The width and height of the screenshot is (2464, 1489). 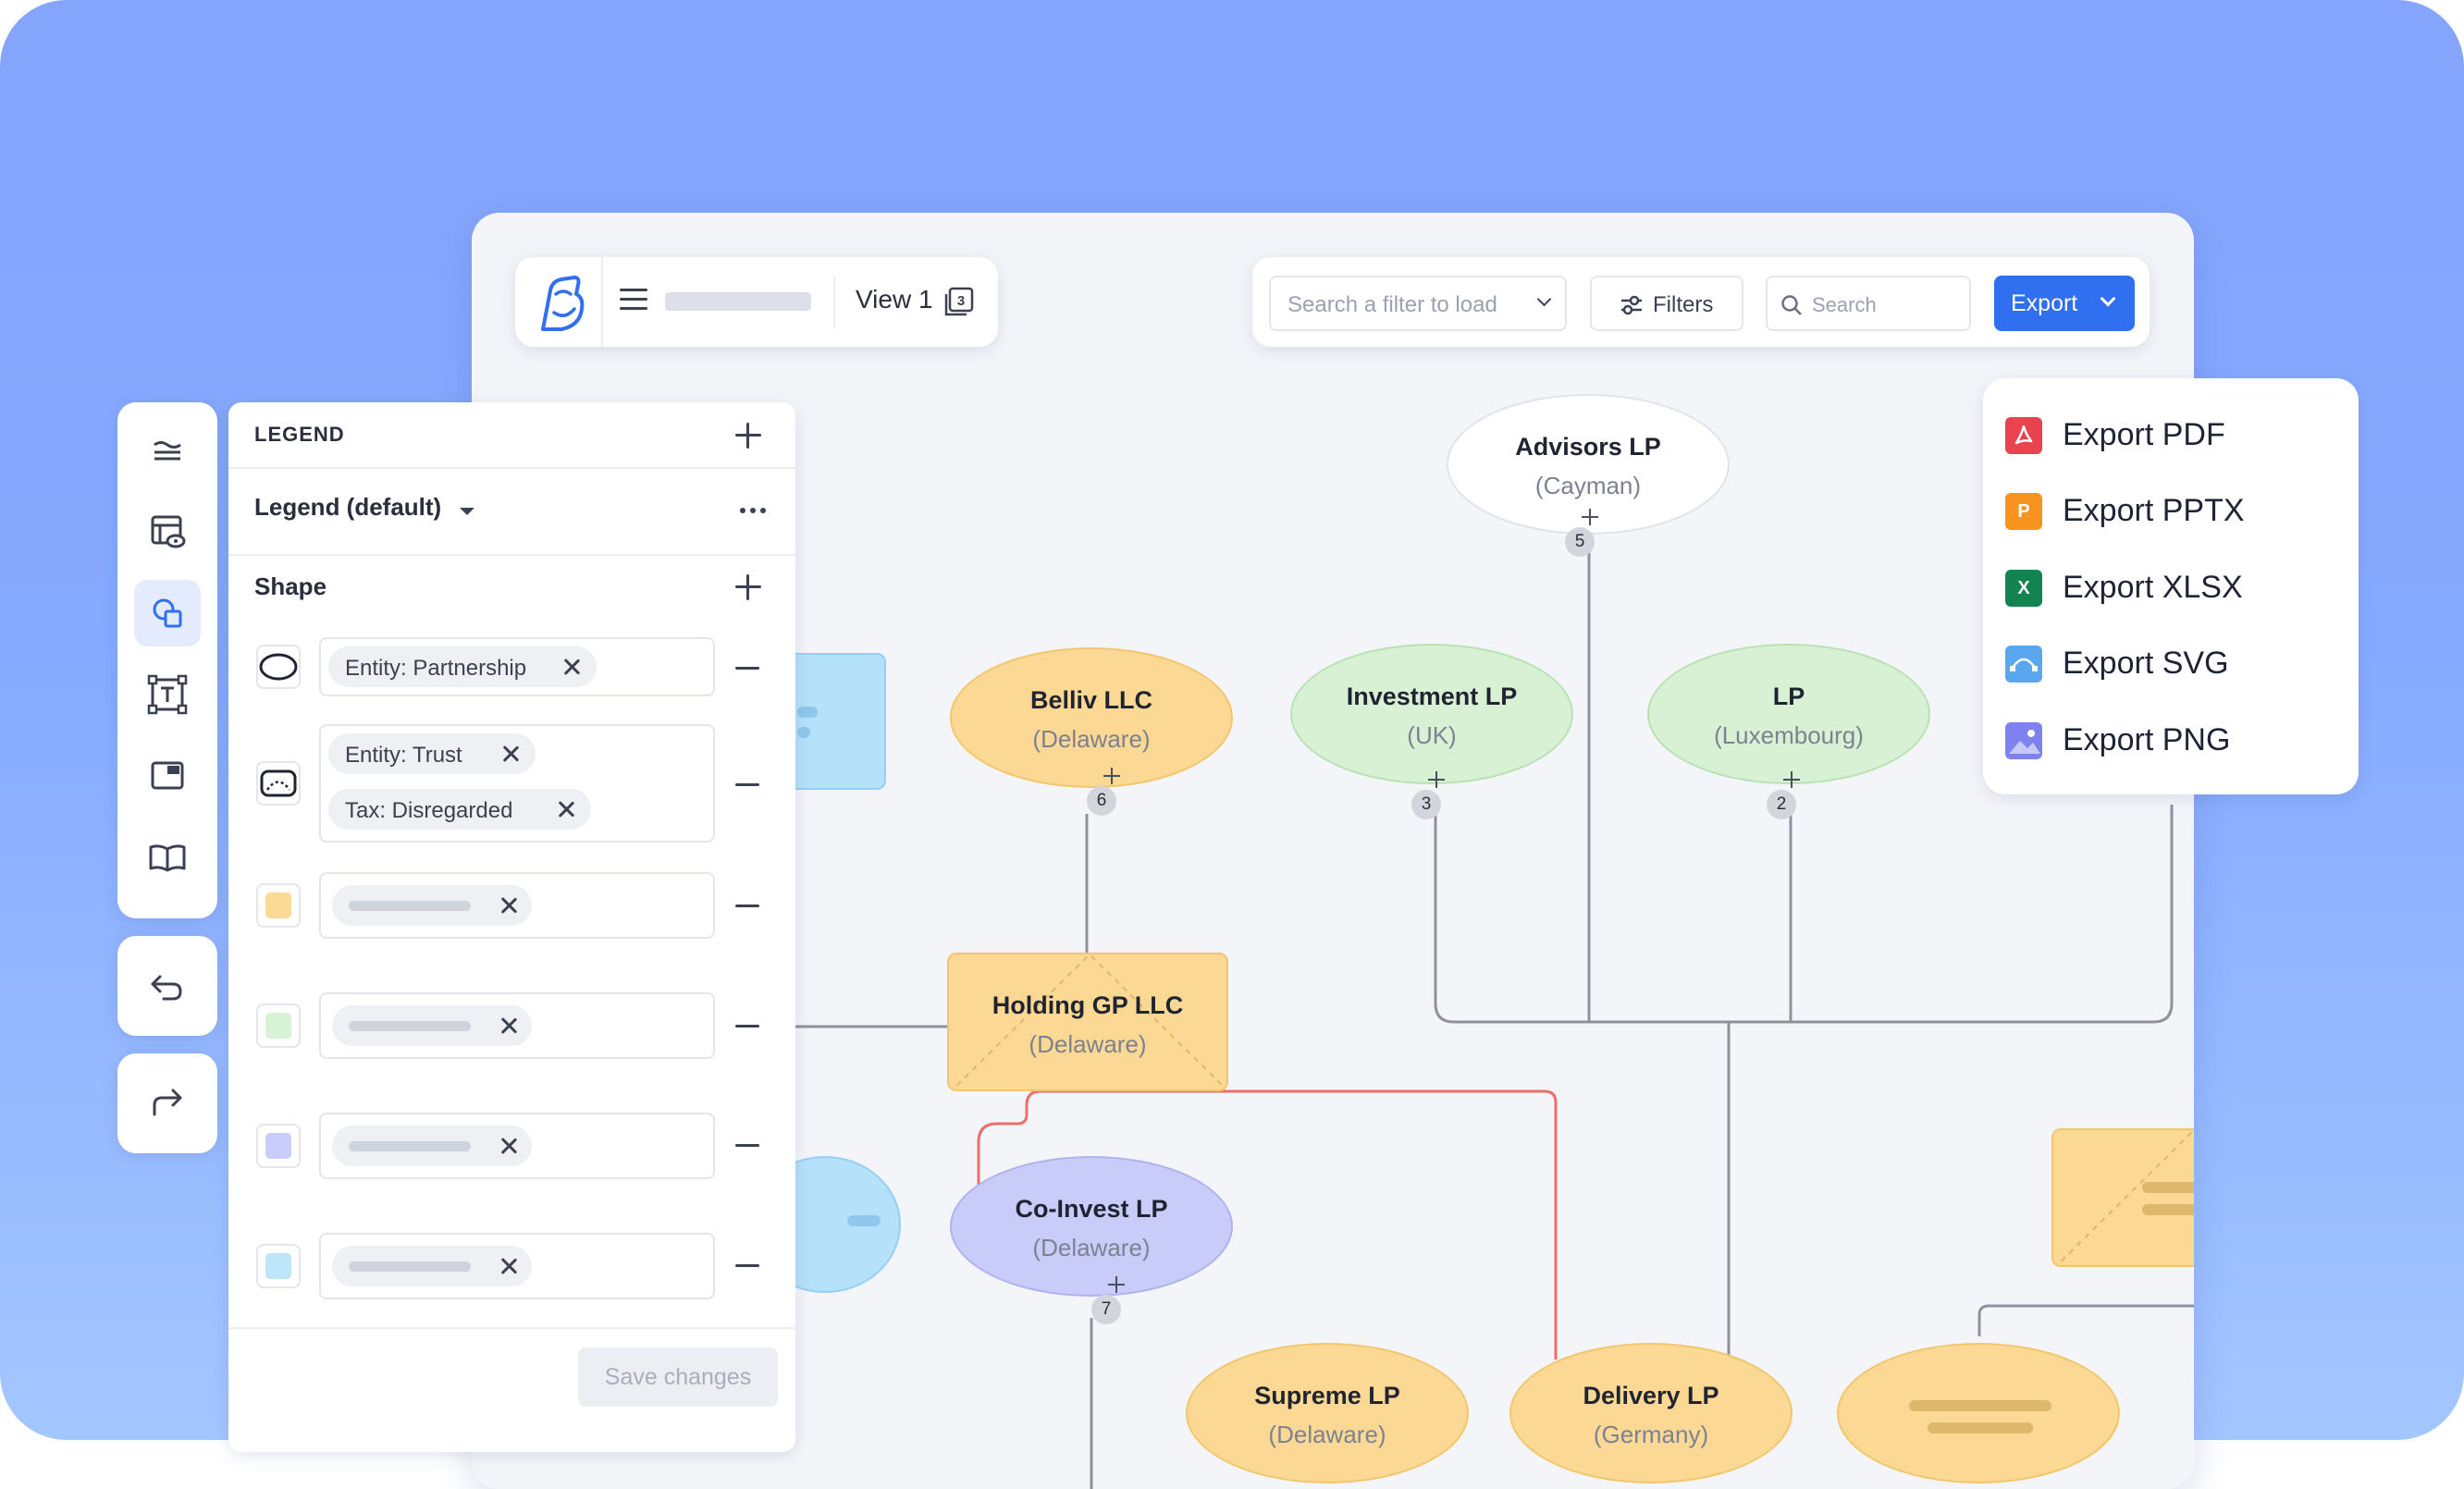 I want to click on pptx-icon: P, so click(x=2023, y=512).